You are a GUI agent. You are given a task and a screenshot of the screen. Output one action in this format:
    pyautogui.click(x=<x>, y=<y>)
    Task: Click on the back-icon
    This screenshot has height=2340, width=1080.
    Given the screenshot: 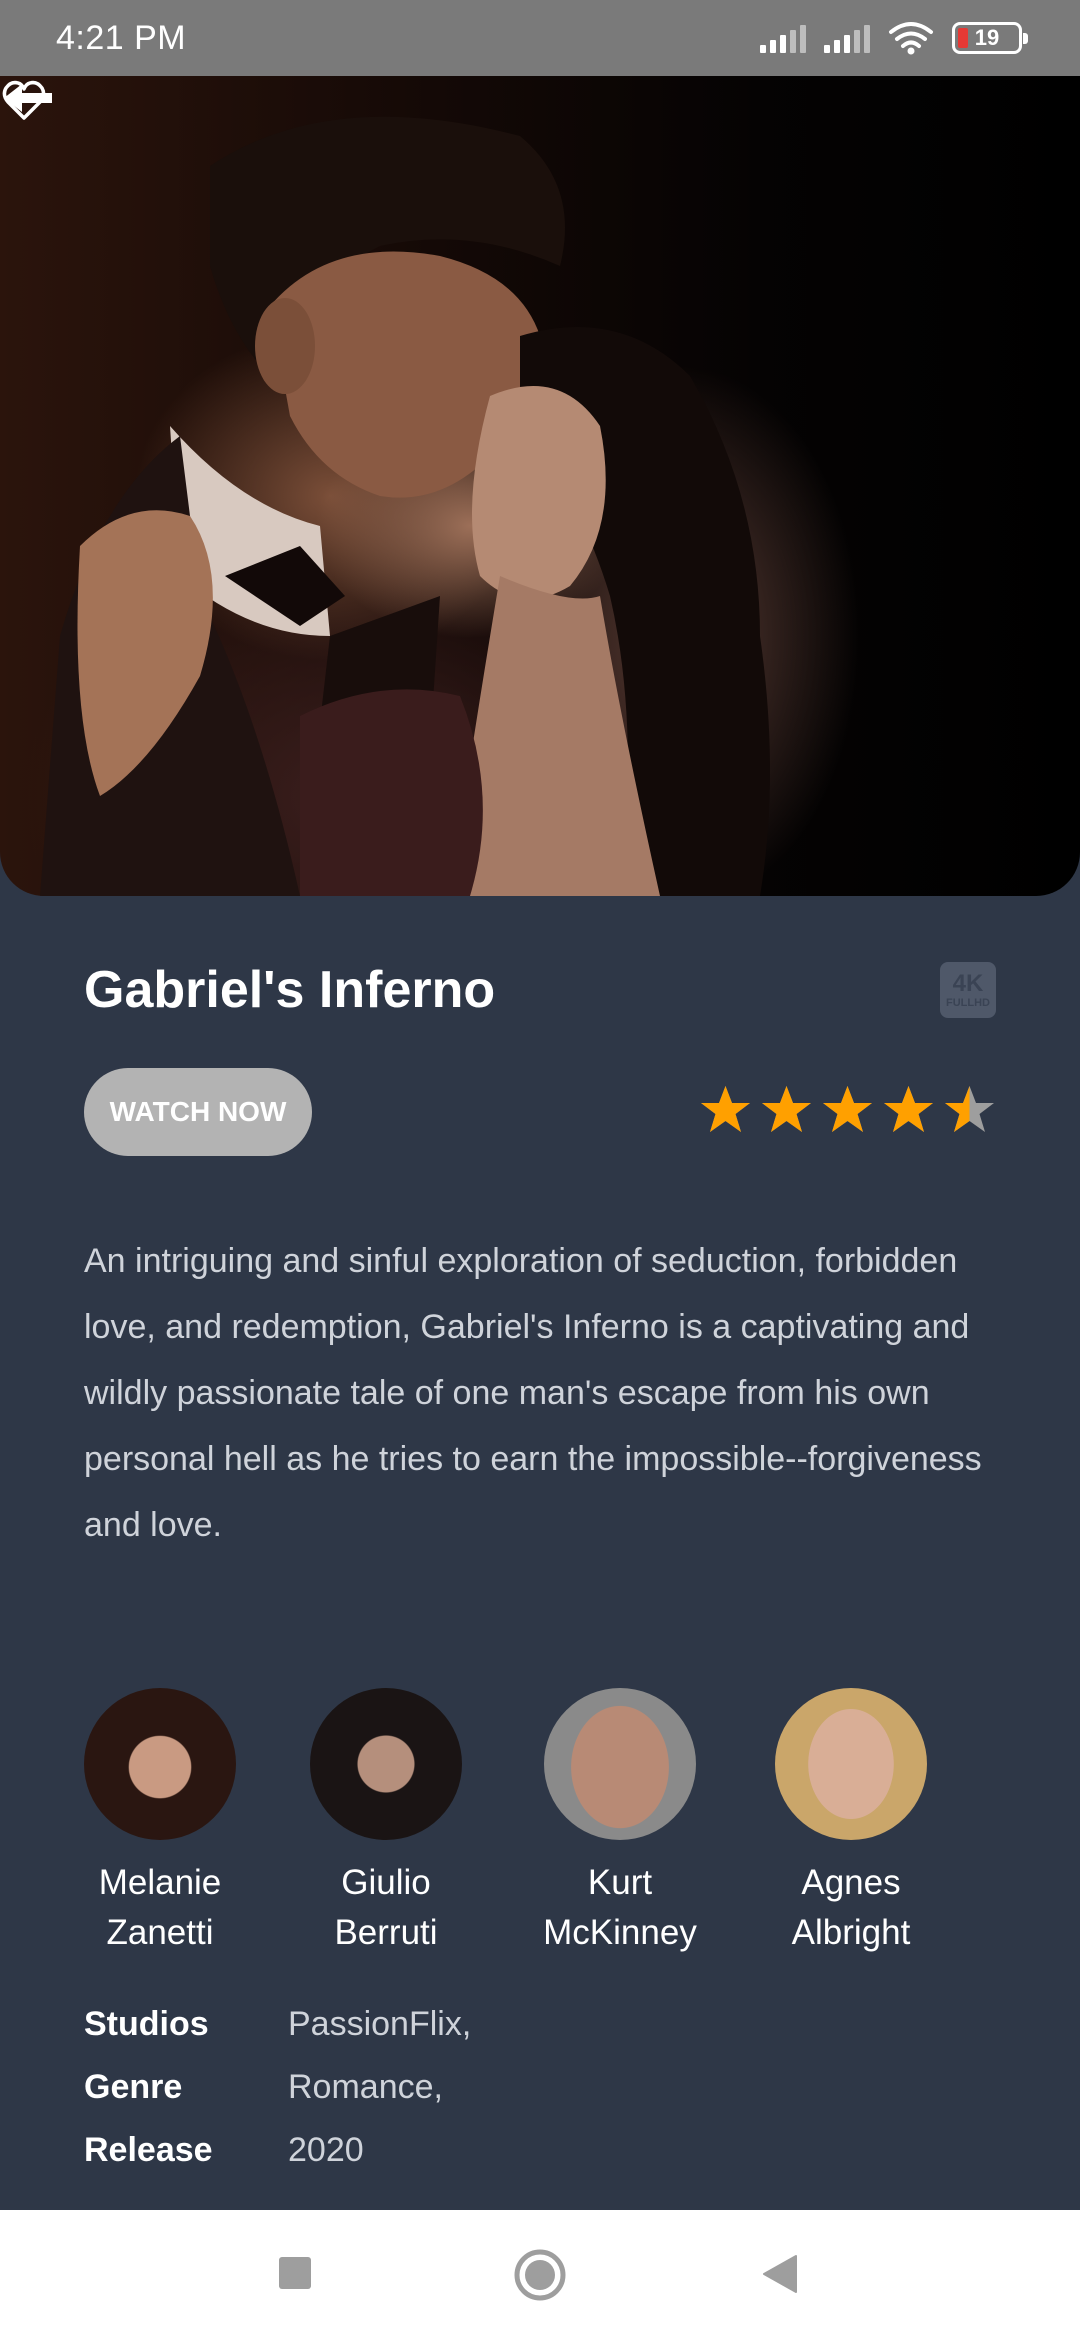 What is the action you would take?
    pyautogui.click(x=780, y=2274)
    